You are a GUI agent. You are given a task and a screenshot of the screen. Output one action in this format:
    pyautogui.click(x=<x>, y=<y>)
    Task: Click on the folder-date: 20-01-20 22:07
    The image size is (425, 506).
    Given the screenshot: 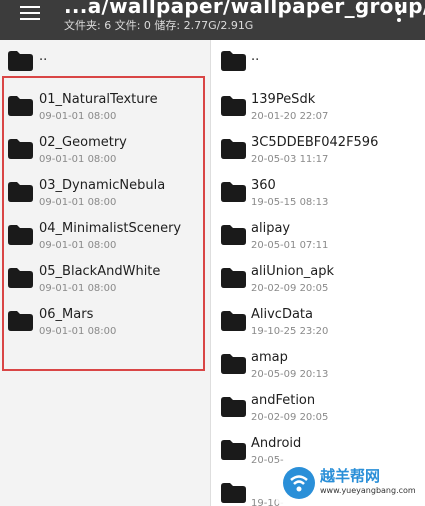 What is the action you would take?
    pyautogui.click(x=290, y=116)
    